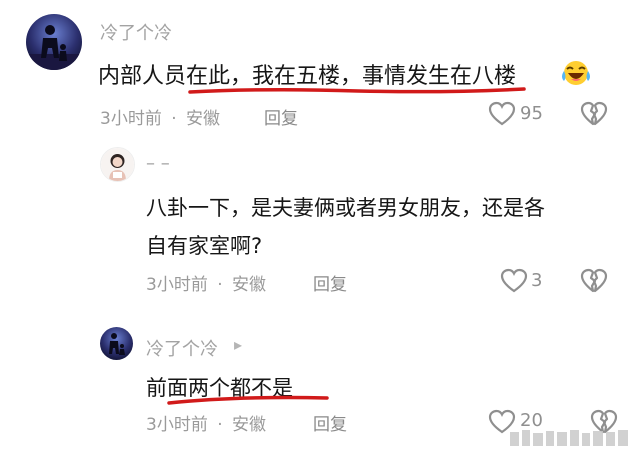 The image size is (640, 459). Describe the element at coordinates (204, 246) in the screenshot. I see `comment-text-line2: 自有家室啊?` at that location.